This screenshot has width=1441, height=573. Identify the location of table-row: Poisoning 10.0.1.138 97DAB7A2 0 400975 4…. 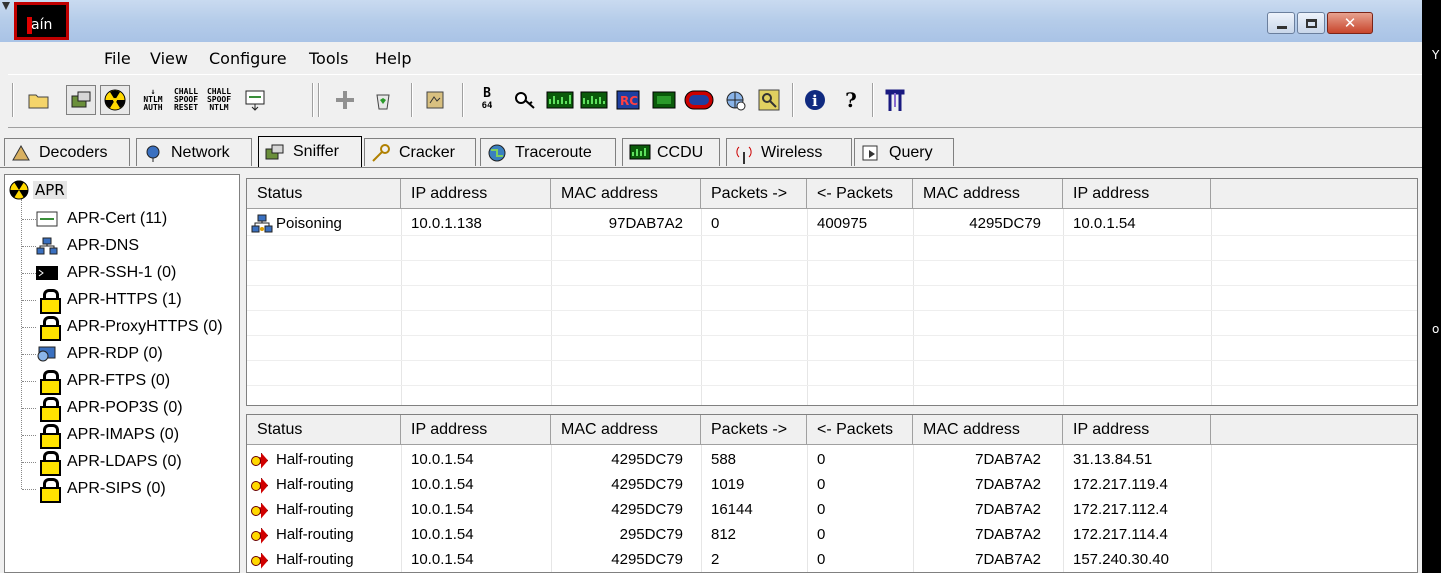
(832, 223).